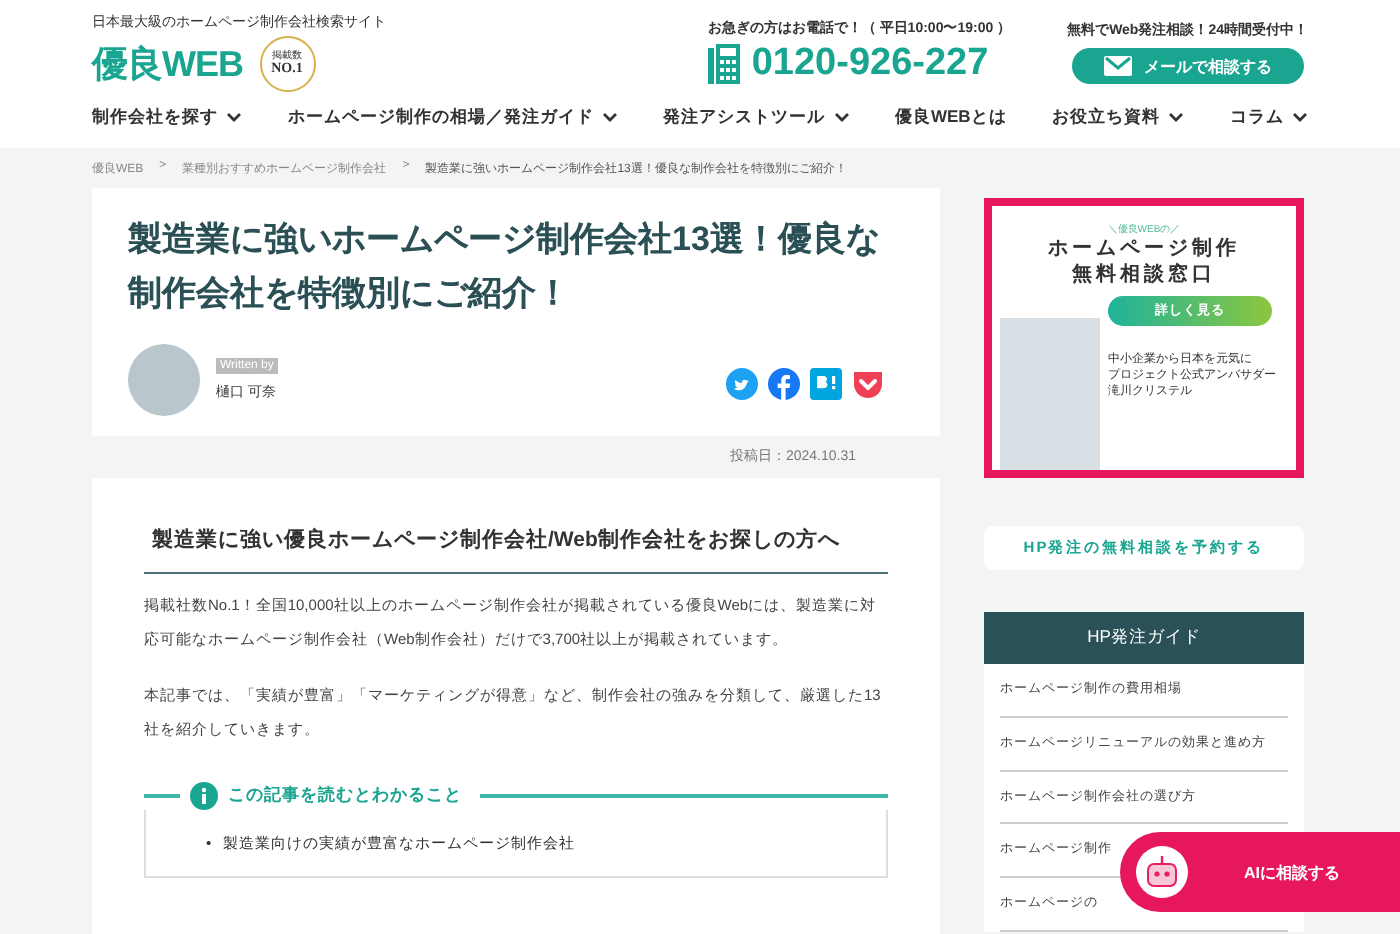 The image size is (1400, 934). Describe the element at coordinates (950, 118) in the screenshot. I see `nav-menu-item: 優良WEBとは` at that location.